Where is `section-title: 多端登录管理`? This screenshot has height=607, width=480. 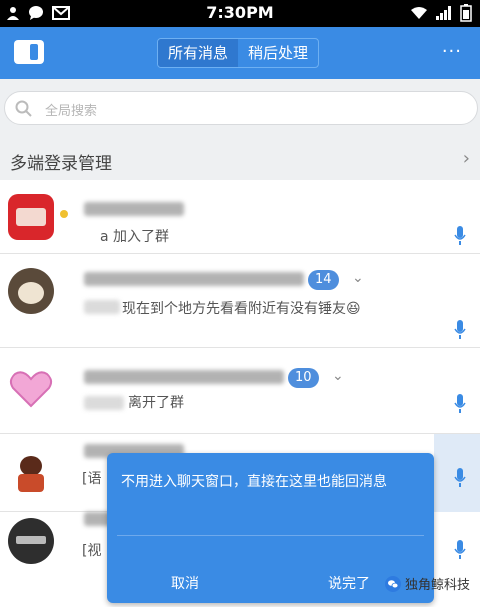 section-title: 多端登录管理 is located at coordinates (61, 164).